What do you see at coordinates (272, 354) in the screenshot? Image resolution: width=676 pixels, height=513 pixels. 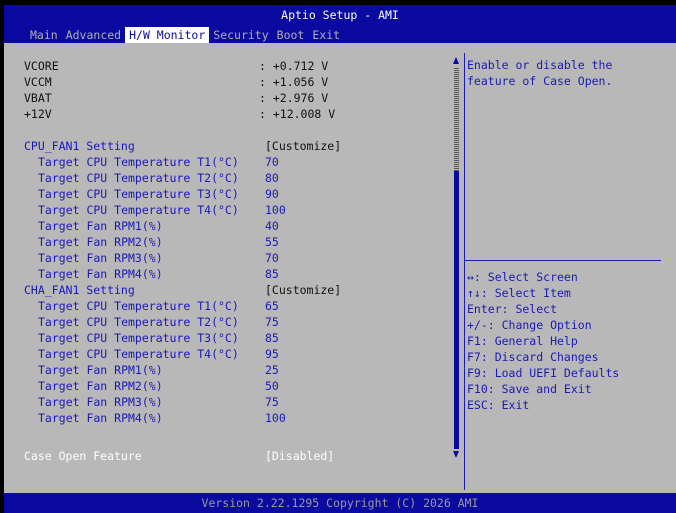 I see `cha-fan-t4-value: 95` at bounding box center [272, 354].